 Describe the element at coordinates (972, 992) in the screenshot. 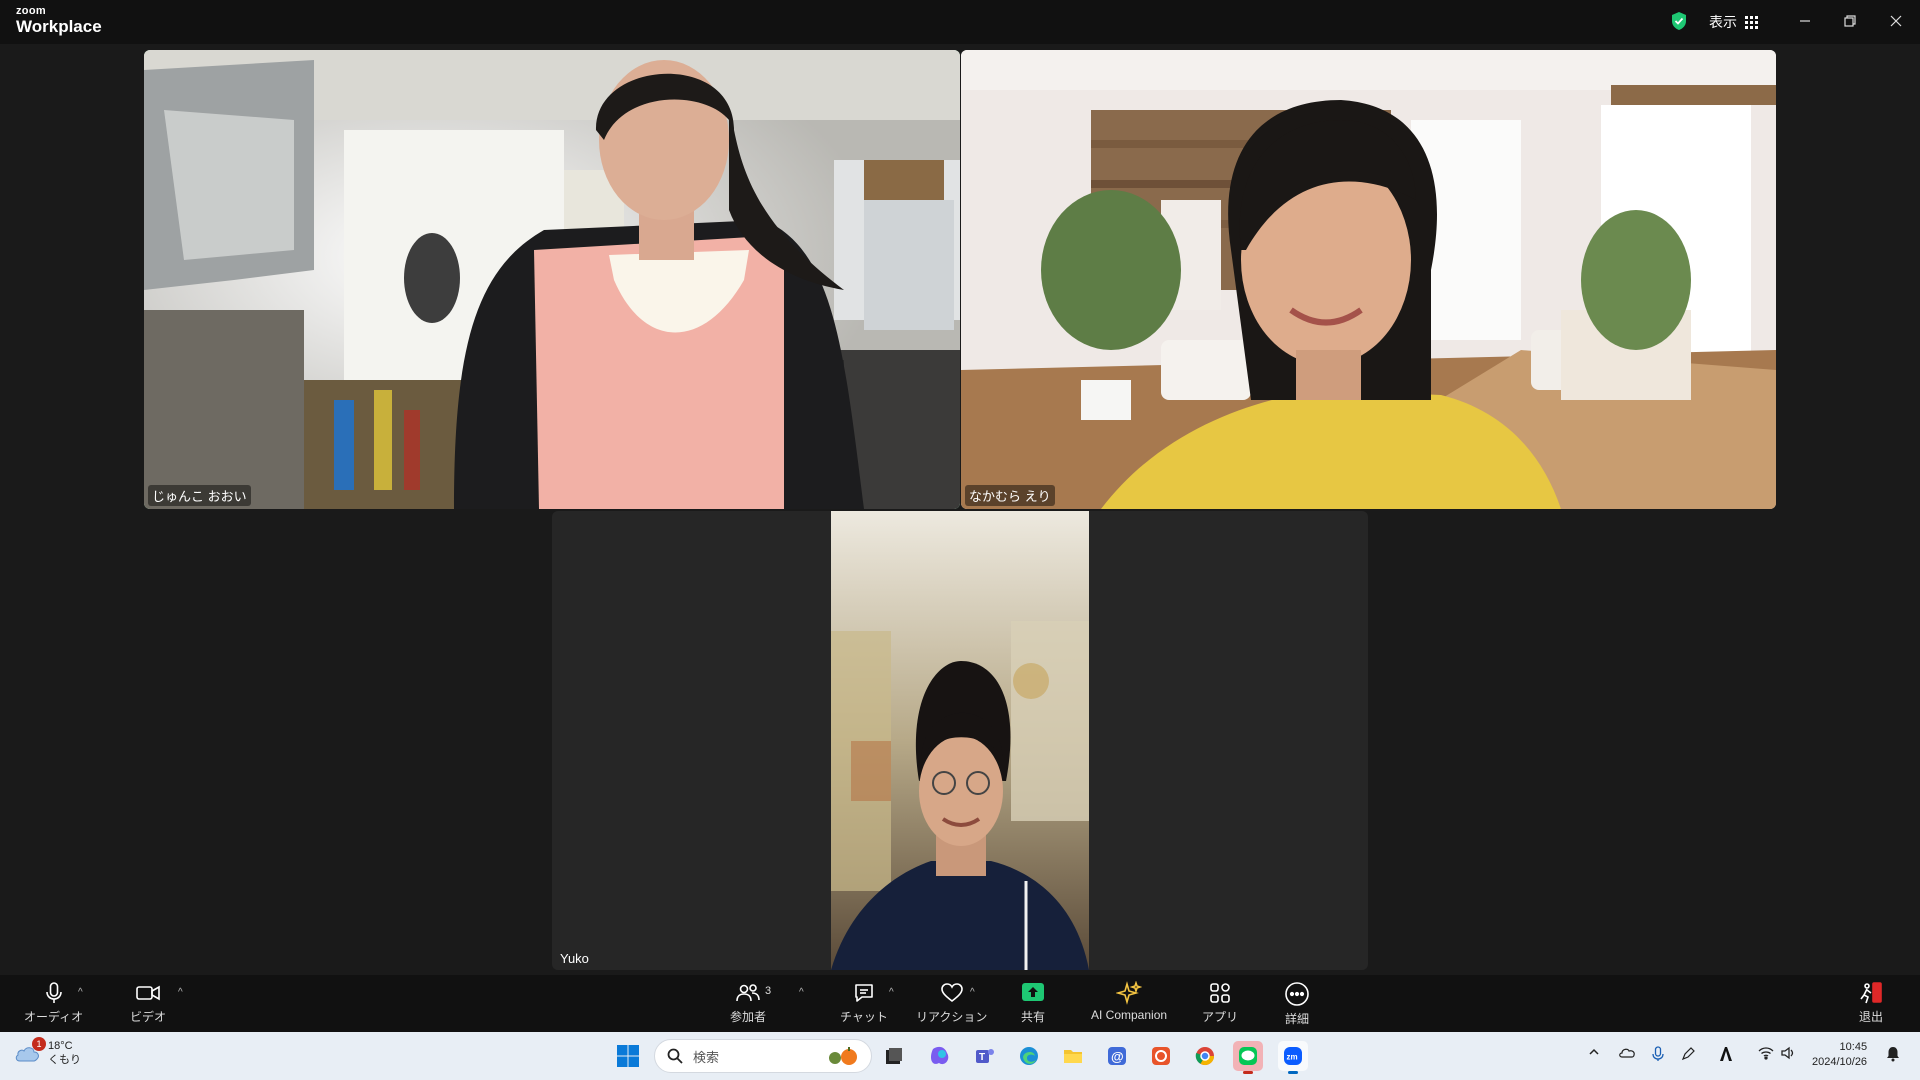

I see `reaction-options-caret: ^` at that location.